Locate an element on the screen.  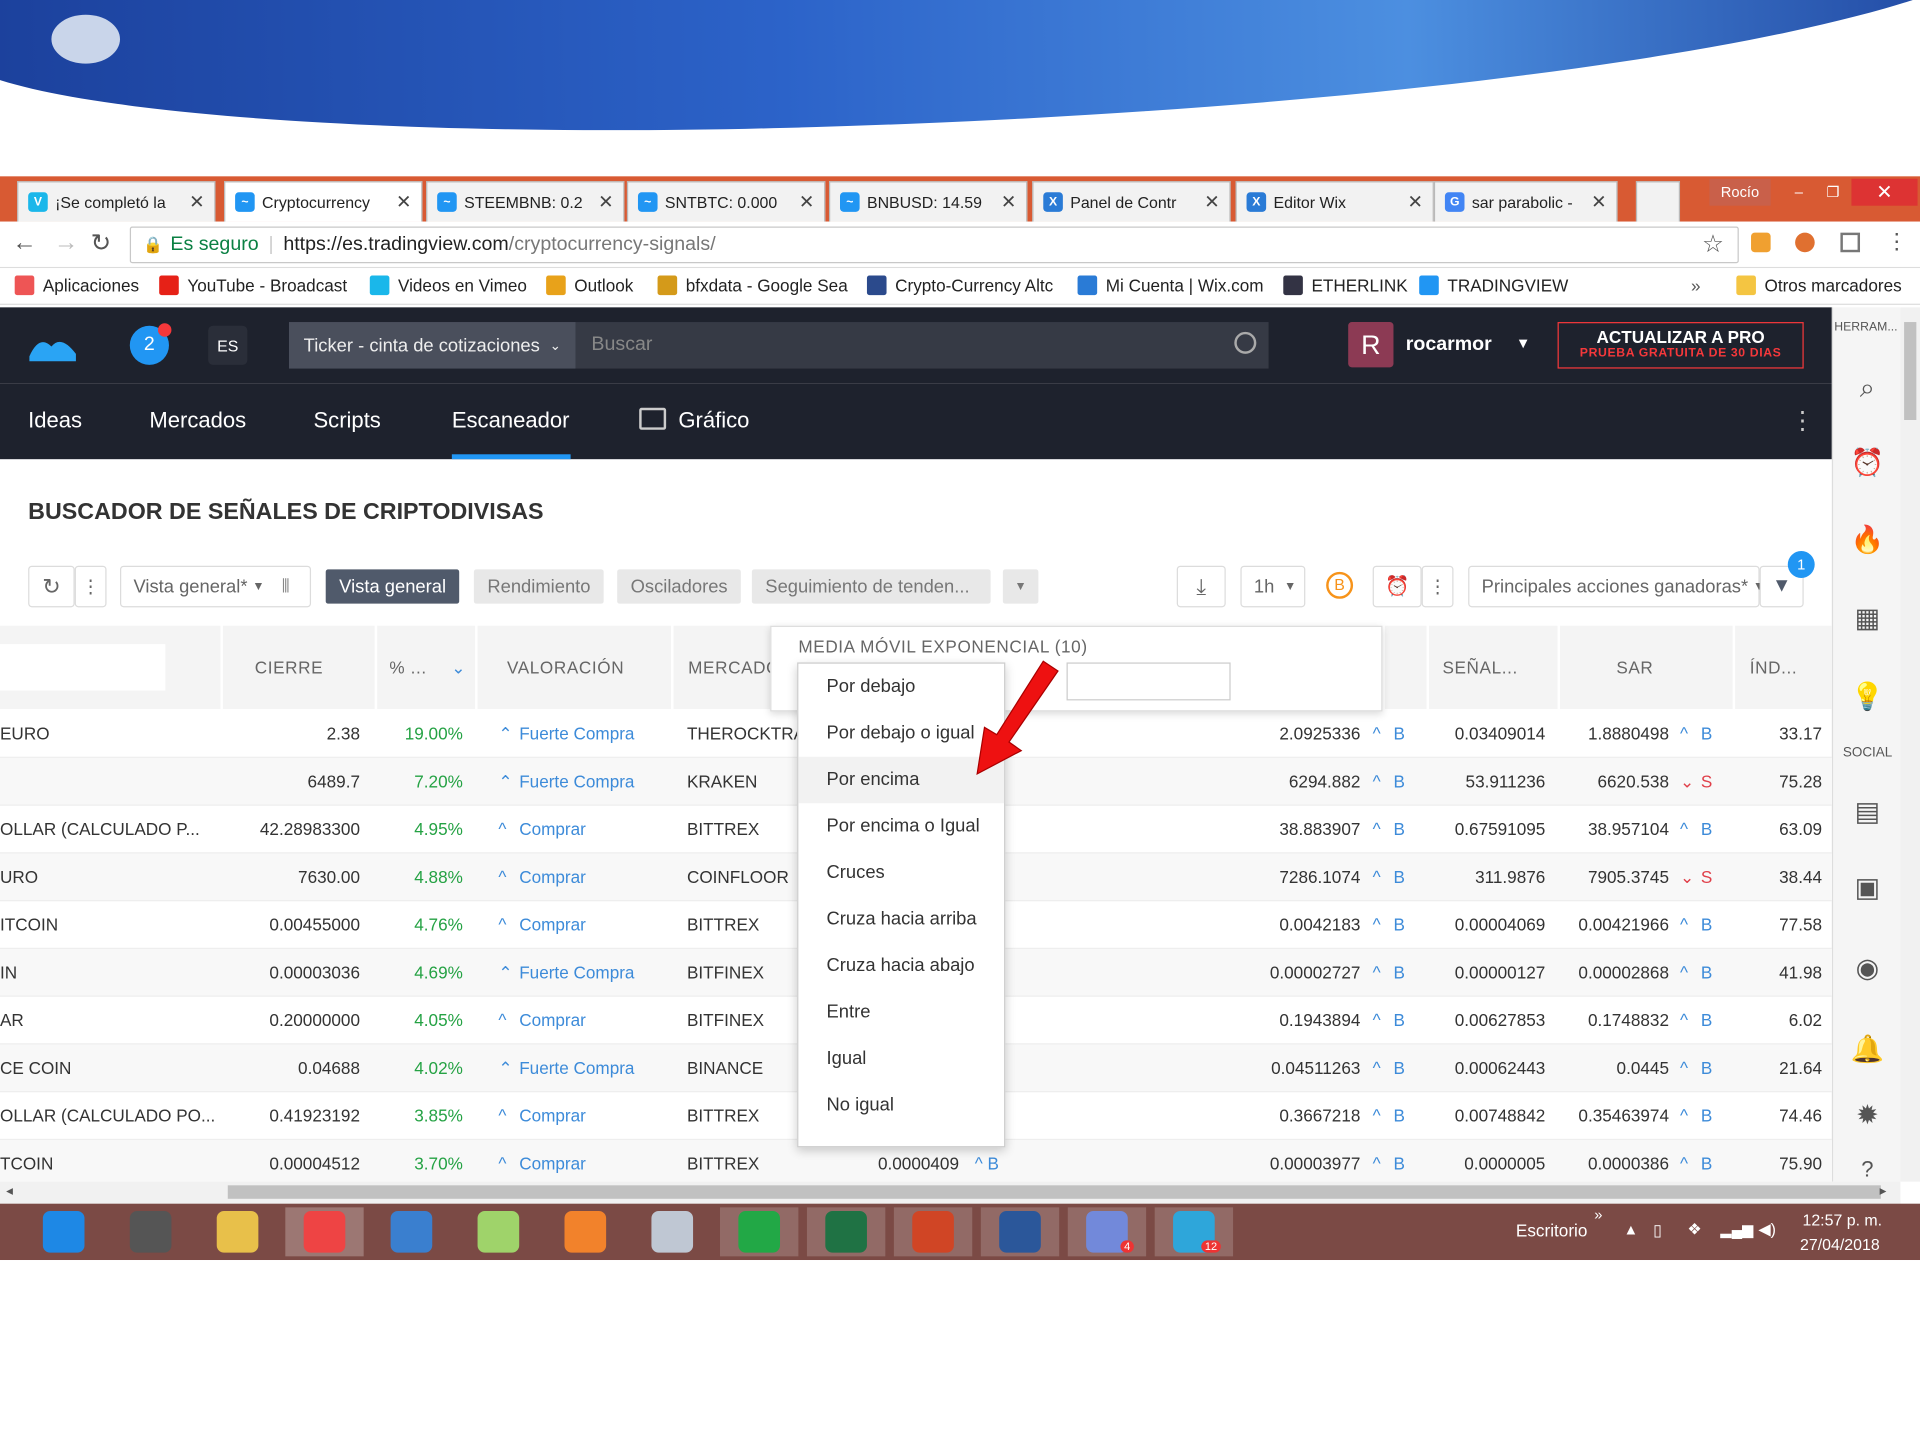
private-chat-icon: ▣ is located at coordinates (1867, 888).